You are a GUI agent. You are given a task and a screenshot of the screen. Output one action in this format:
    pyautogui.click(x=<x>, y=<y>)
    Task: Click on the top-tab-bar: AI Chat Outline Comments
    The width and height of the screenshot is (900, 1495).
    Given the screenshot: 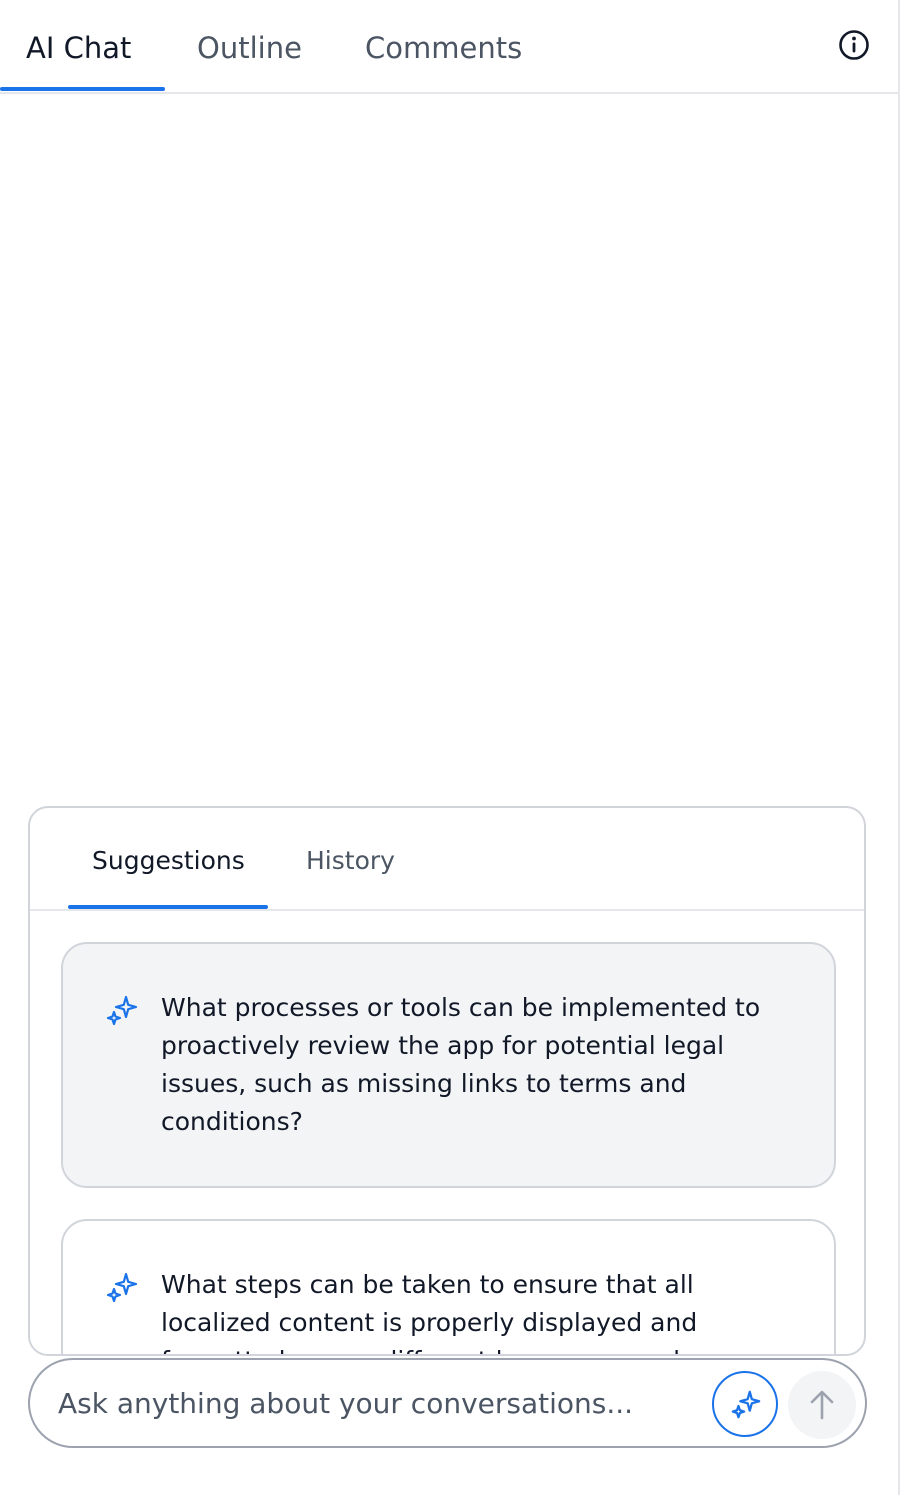 What is the action you would take?
    pyautogui.click(x=449, y=47)
    